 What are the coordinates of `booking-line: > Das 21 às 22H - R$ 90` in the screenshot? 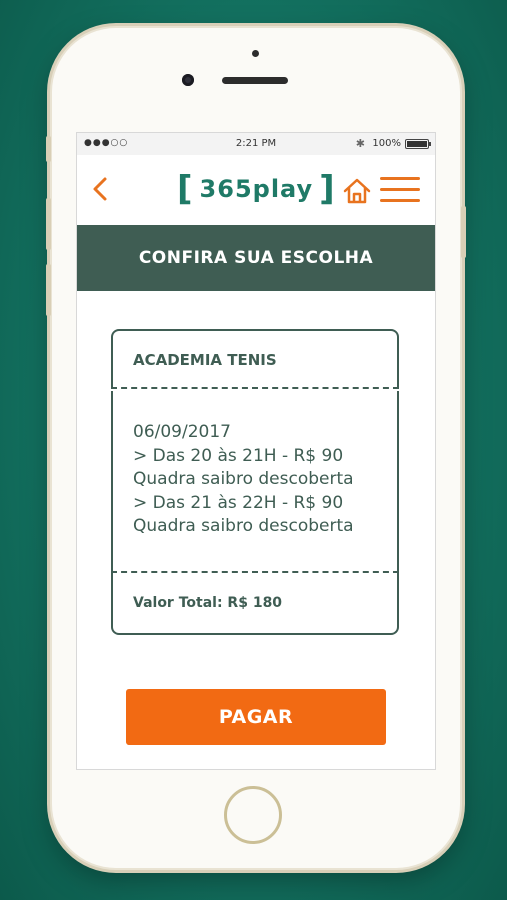 It's located at (238, 502).